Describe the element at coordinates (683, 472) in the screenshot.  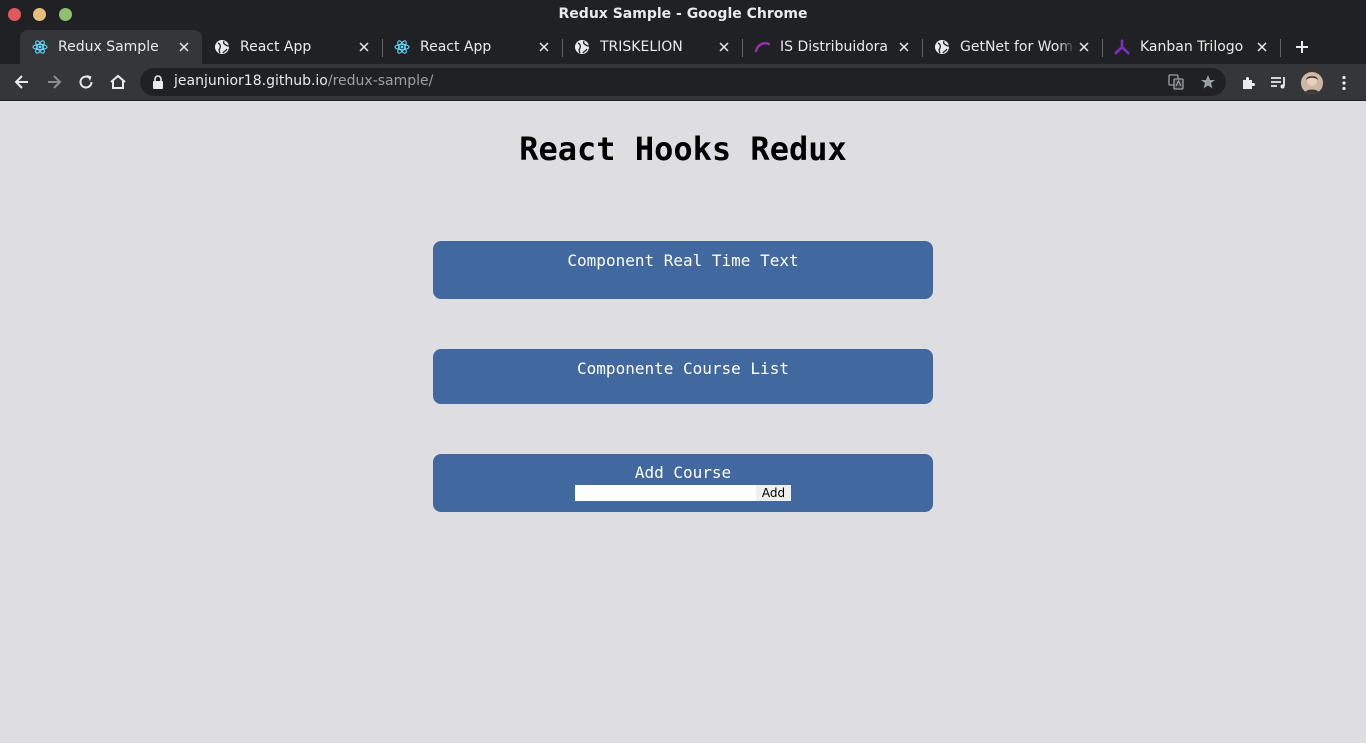
I see `add-course-heading: Add Course` at that location.